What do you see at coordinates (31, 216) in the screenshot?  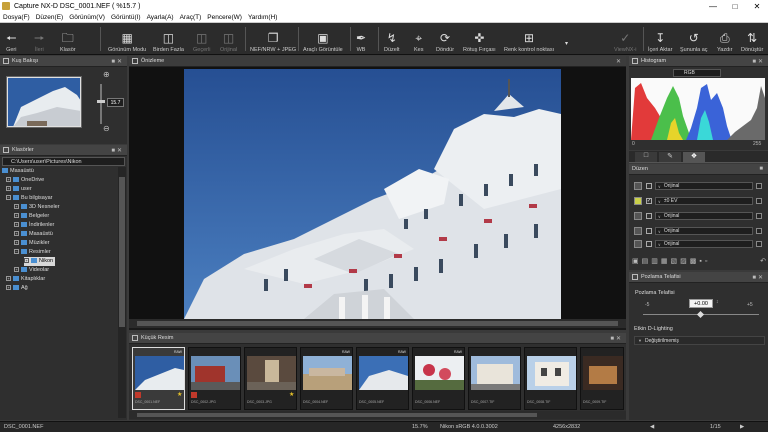 I see `tree-item-documents: + Belgeler` at bounding box center [31, 216].